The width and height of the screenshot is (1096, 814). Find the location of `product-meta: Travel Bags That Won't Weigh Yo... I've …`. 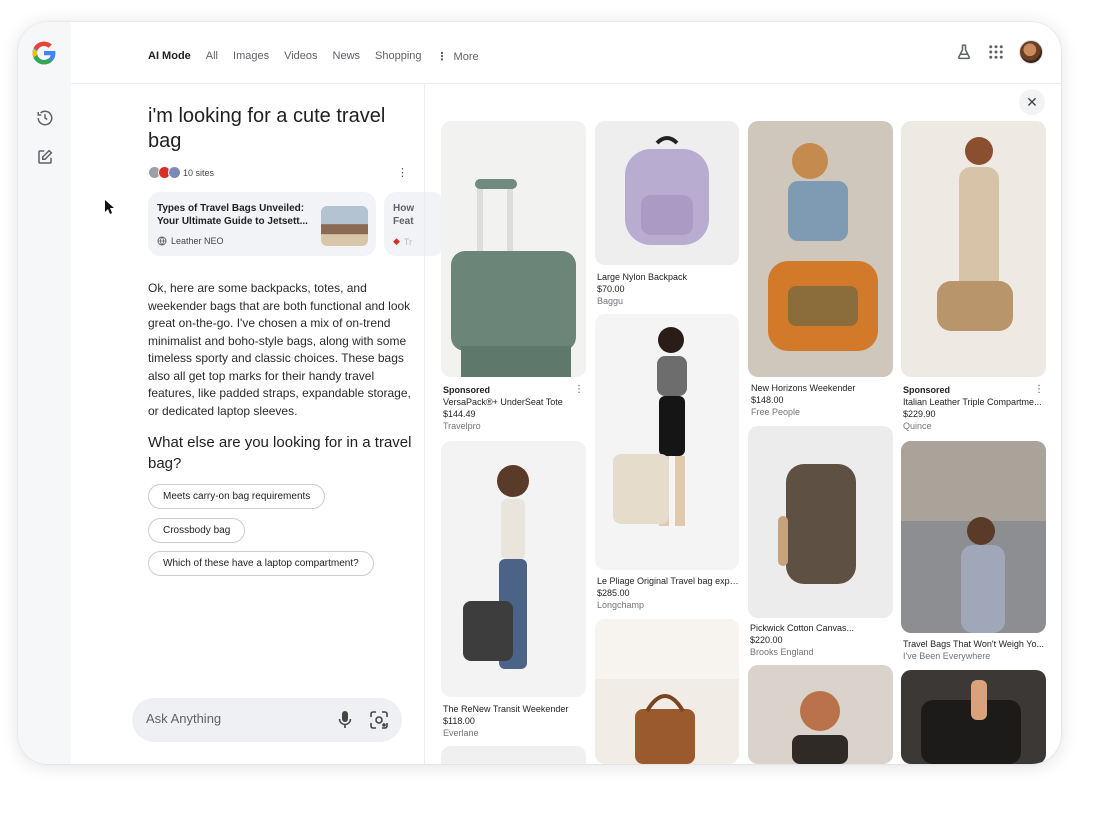

product-meta: Travel Bags That Won't Weigh Yo... I've … is located at coordinates (974, 650).